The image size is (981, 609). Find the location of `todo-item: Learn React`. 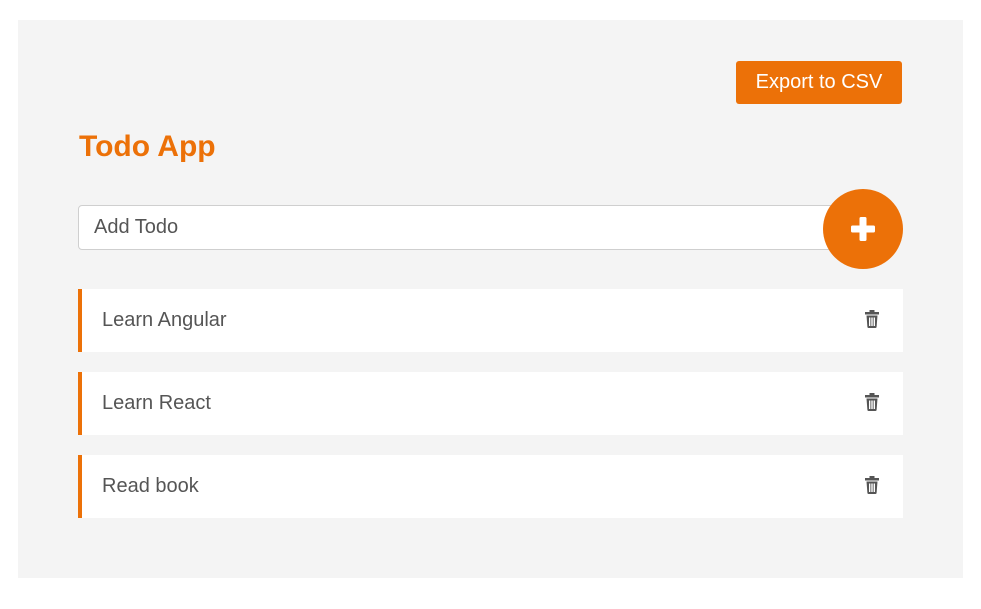

todo-item: Learn React is located at coordinates (490, 403).